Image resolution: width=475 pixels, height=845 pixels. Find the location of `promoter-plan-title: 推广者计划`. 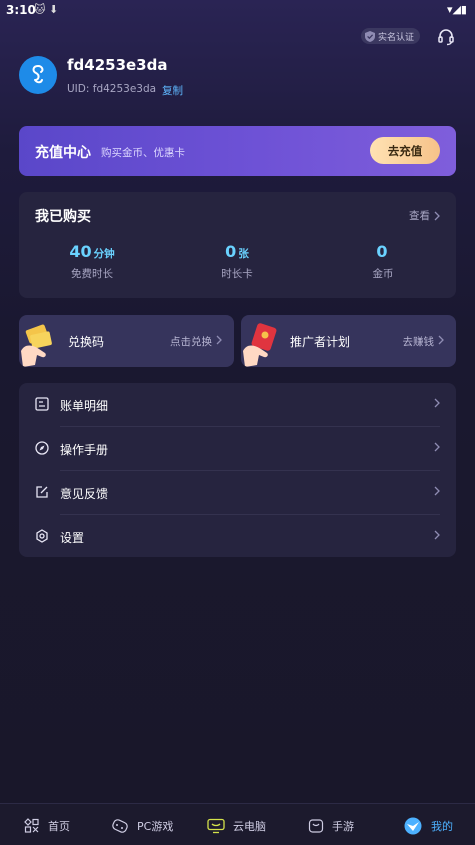

promoter-plan-title: 推广者计划 is located at coordinates (320, 342).